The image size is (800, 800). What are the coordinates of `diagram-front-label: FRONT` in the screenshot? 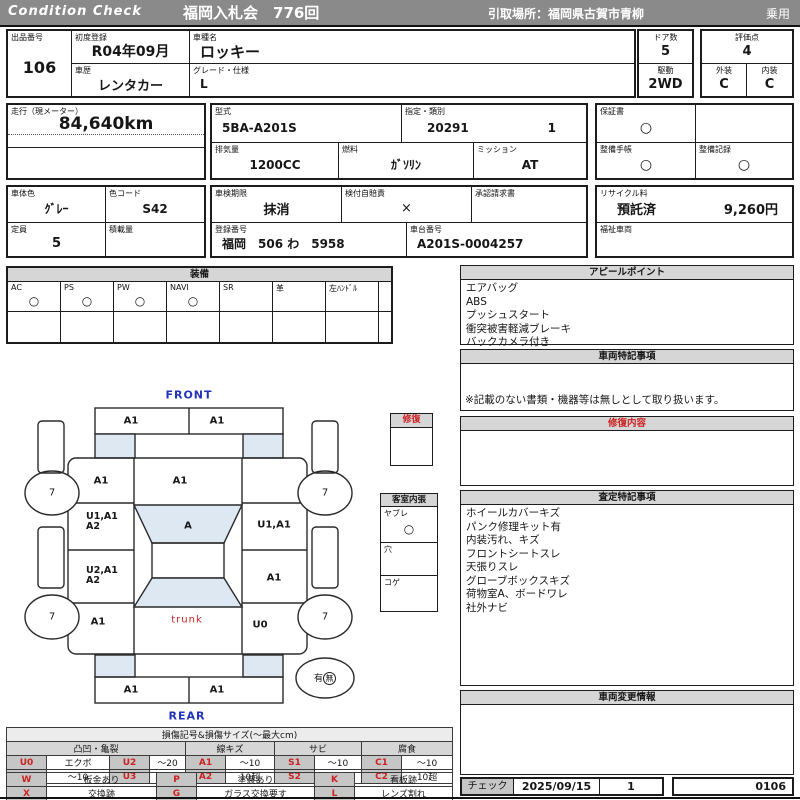 It's located at (189, 395).